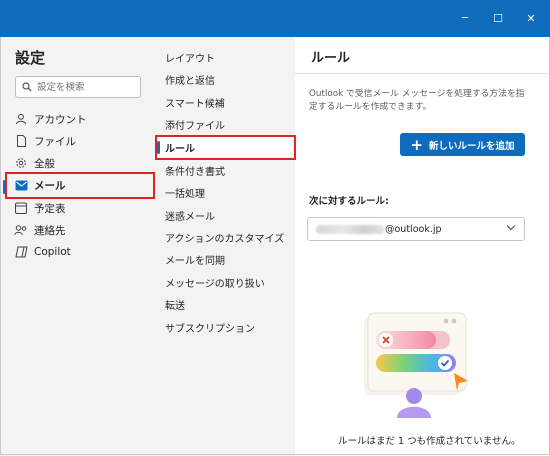  What do you see at coordinates (210, 327) in the screenshot?
I see `menu-item-subscriptions: サブスクリプション` at bounding box center [210, 327].